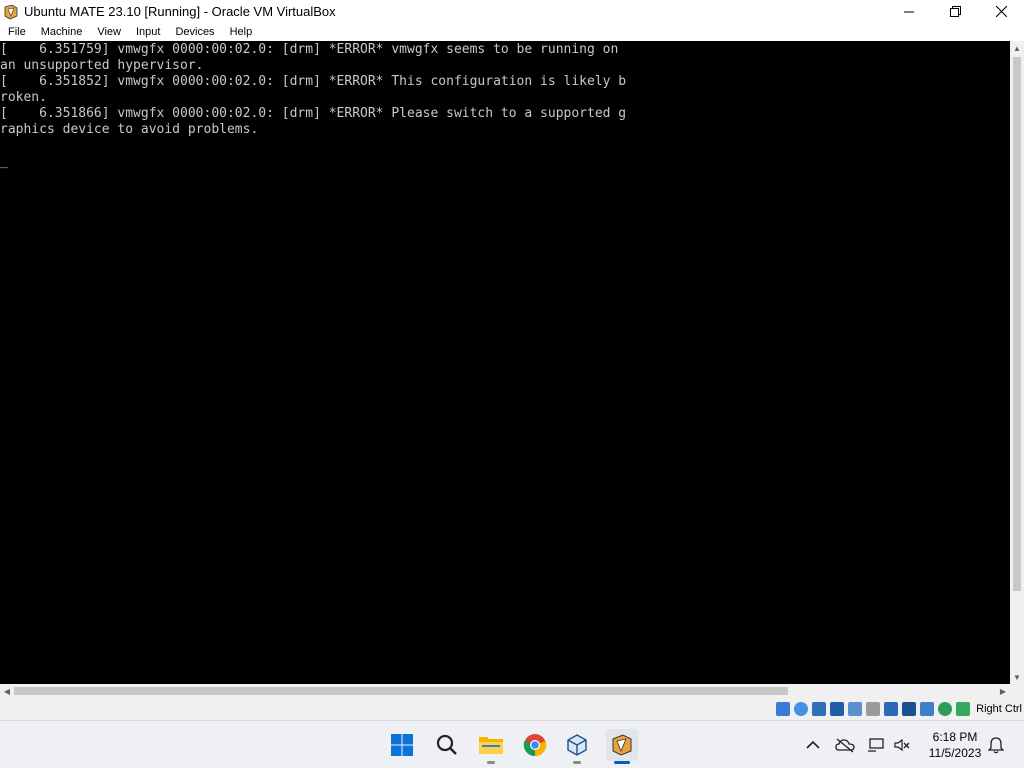  What do you see at coordinates (996, 745) in the screenshot?
I see `notification-bell-icon` at bounding box center [996, 745].